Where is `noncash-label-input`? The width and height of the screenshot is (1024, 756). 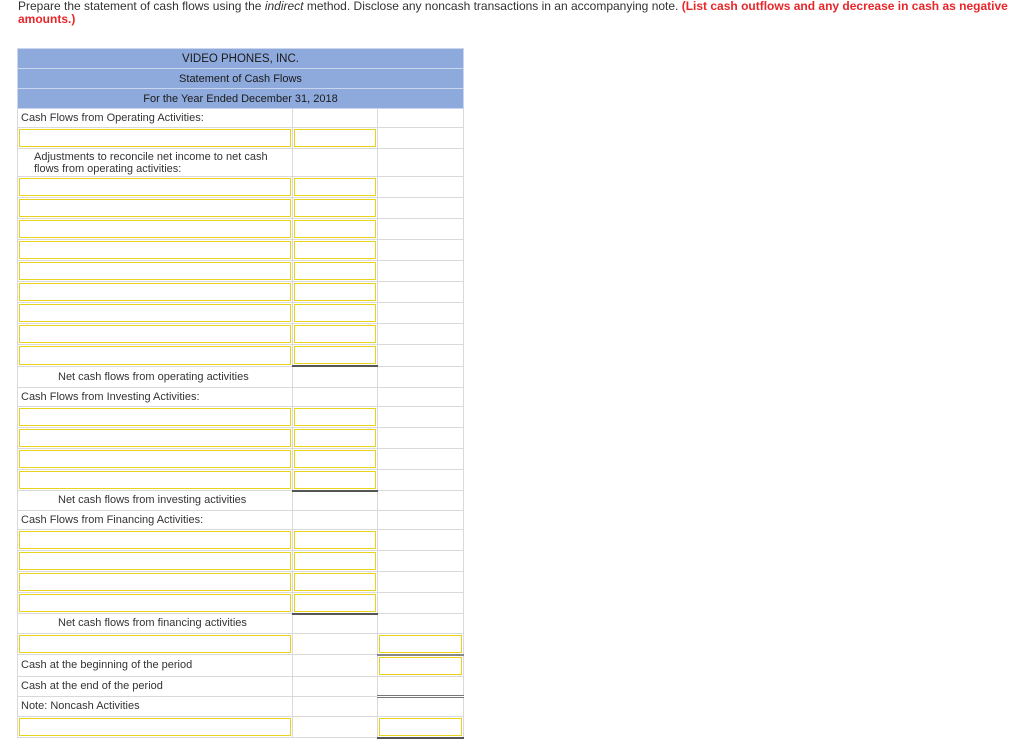 noncash-label-input is located at coordinates (155, 726).